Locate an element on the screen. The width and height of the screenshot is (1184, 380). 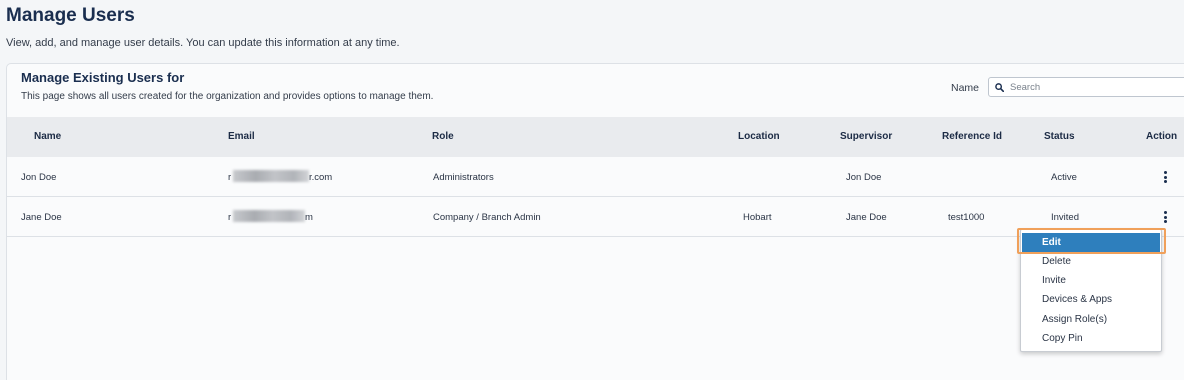
name-filter-label: Name is located at coordinates (965, 88).